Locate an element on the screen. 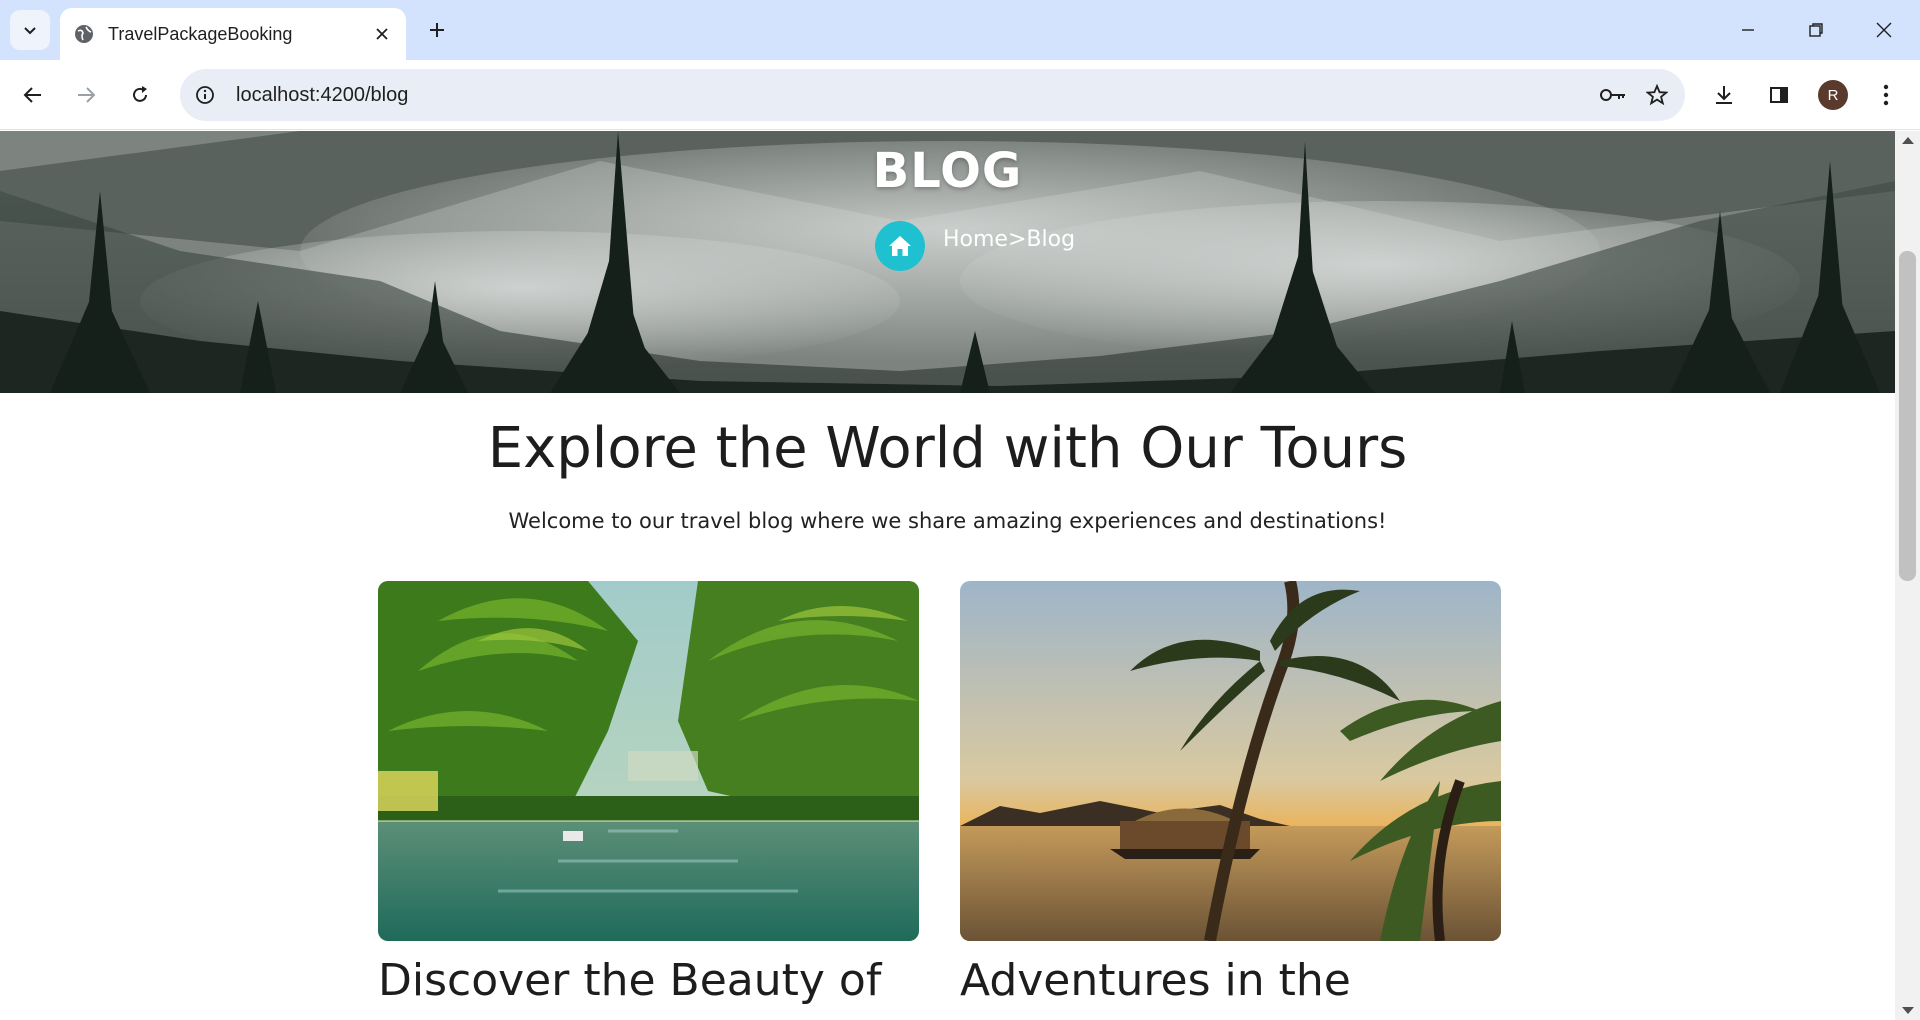 The width and height of the screenshot is (1920, 1020). address-bar: localhost:4200/blog is located at coordinates (932, 95).